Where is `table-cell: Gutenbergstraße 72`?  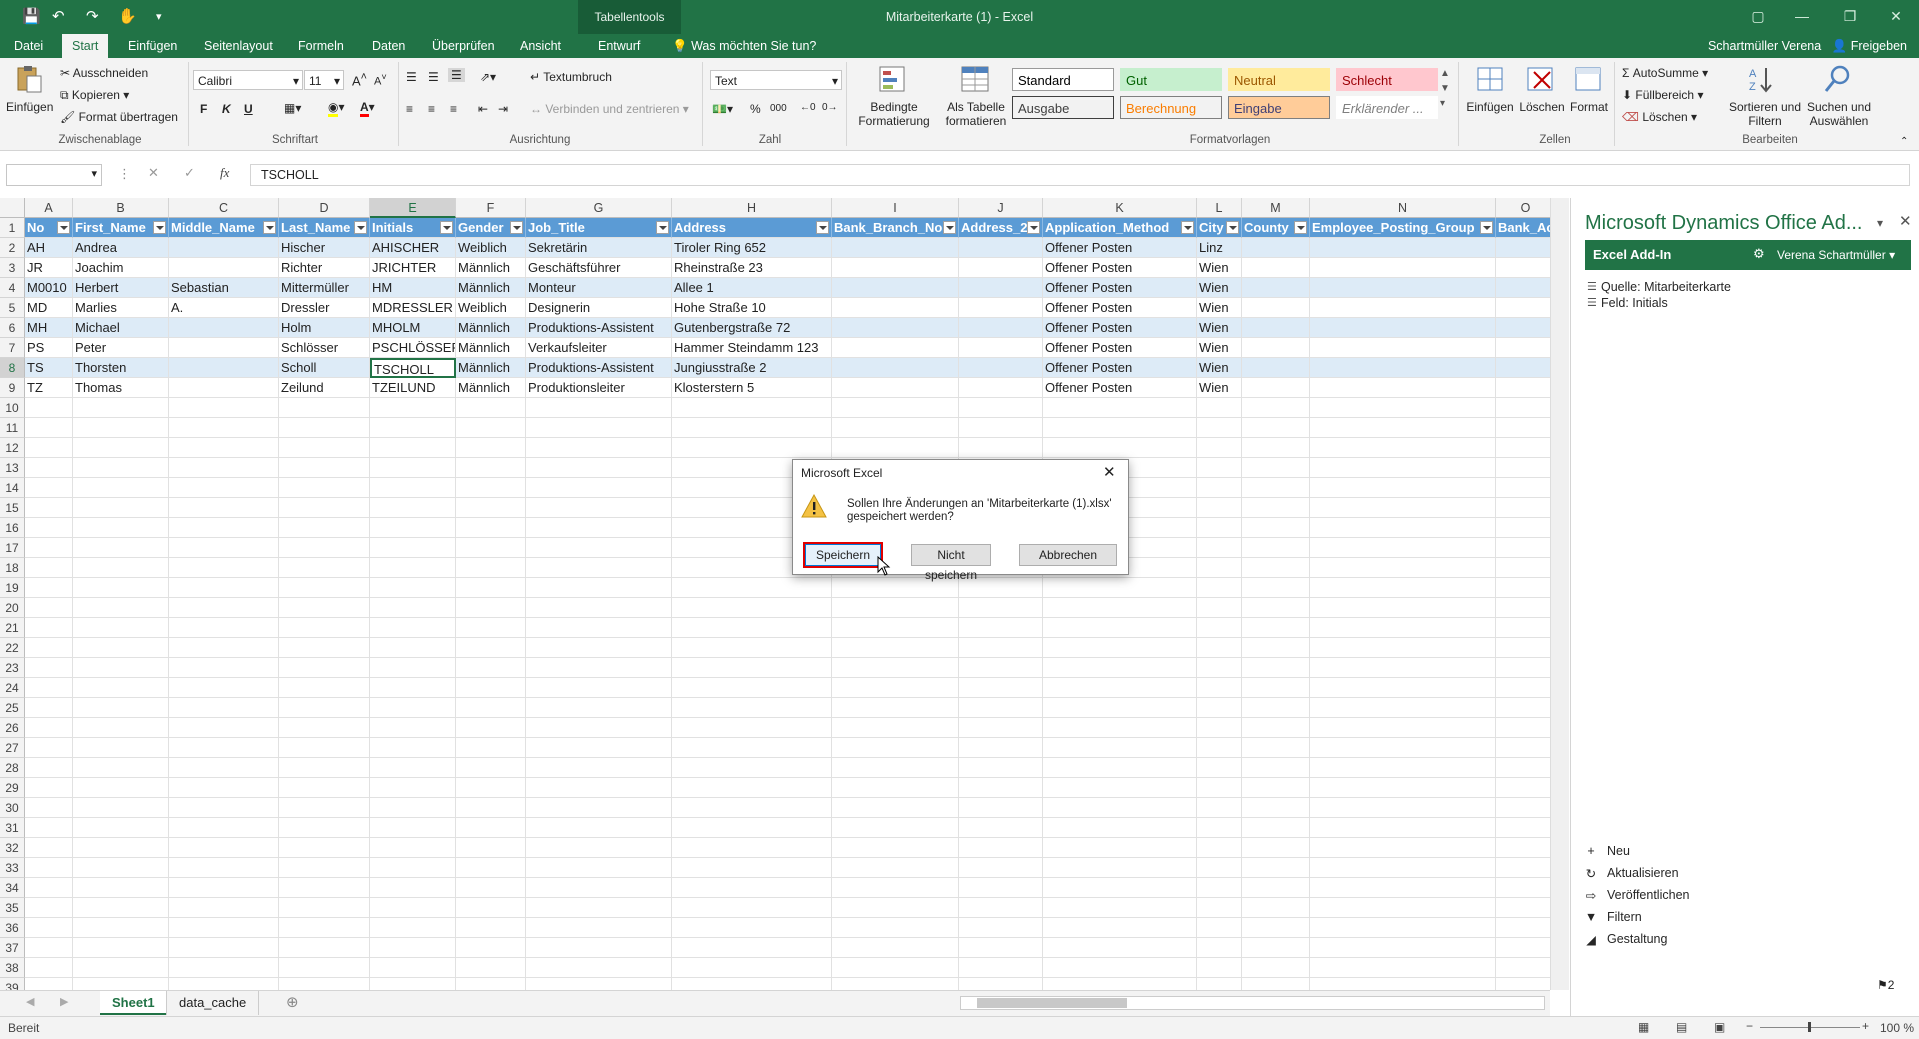 table-cell: Gutenbergstraße 72 is located at coordinates (752, 328).